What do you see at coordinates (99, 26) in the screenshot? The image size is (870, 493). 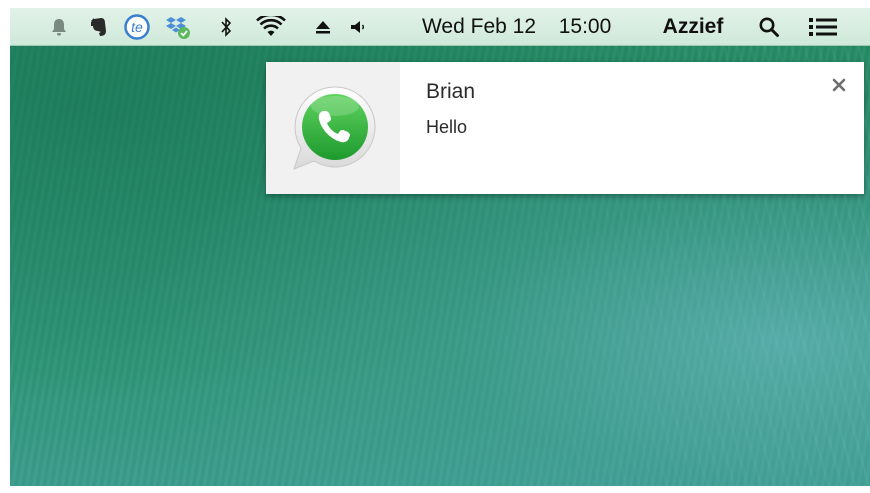 I see `evernote-elephant-icon` at bounding box center [99, 26].